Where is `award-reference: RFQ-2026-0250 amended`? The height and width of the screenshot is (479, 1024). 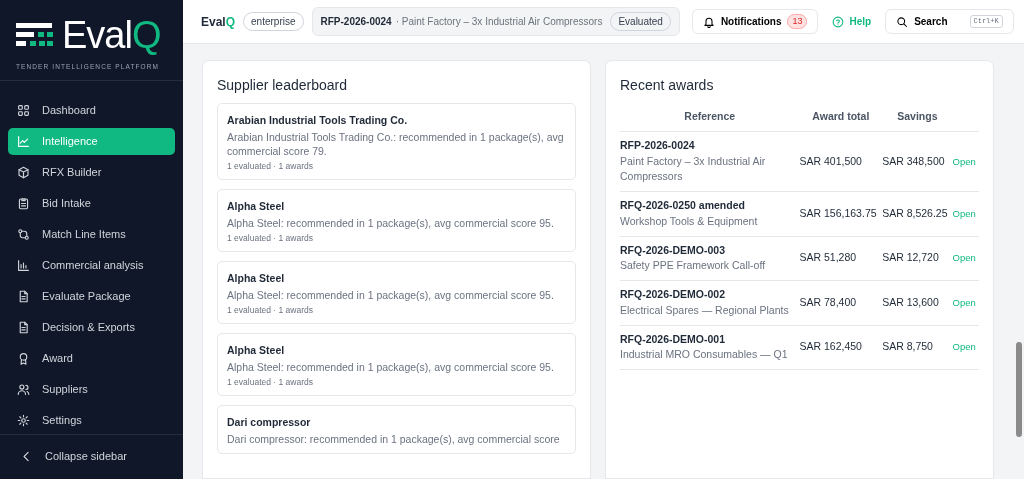
award-reference: RFQ-2026-0250 amended is located at coordinates (683, 205).